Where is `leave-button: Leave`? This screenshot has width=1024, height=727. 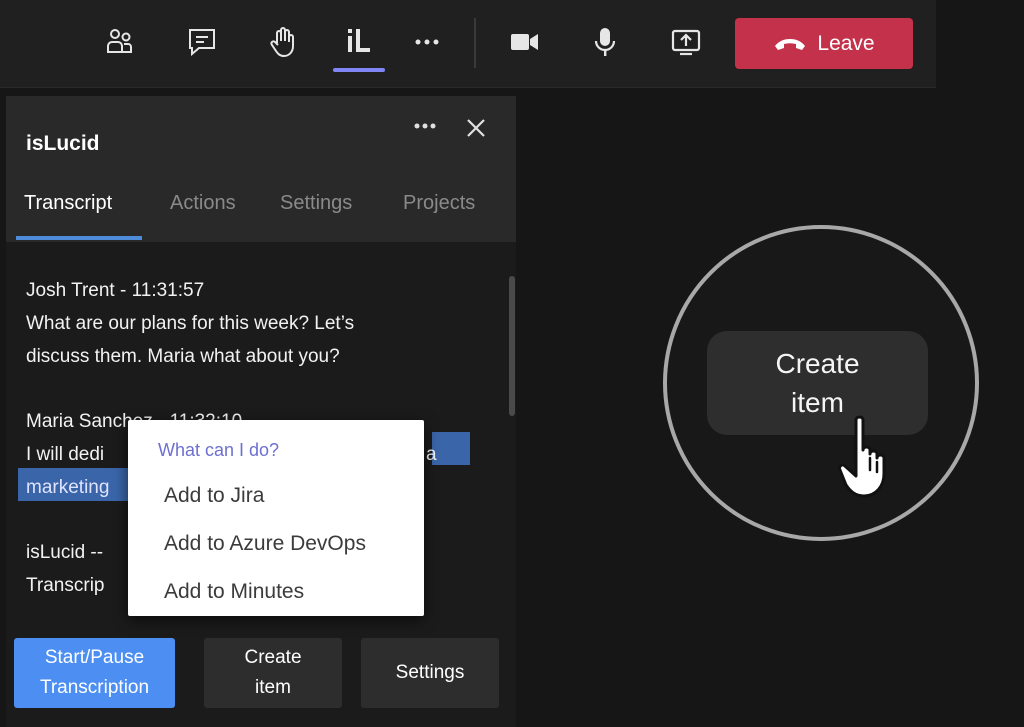
leave-button: Leave is located at coordinates (824, 43).